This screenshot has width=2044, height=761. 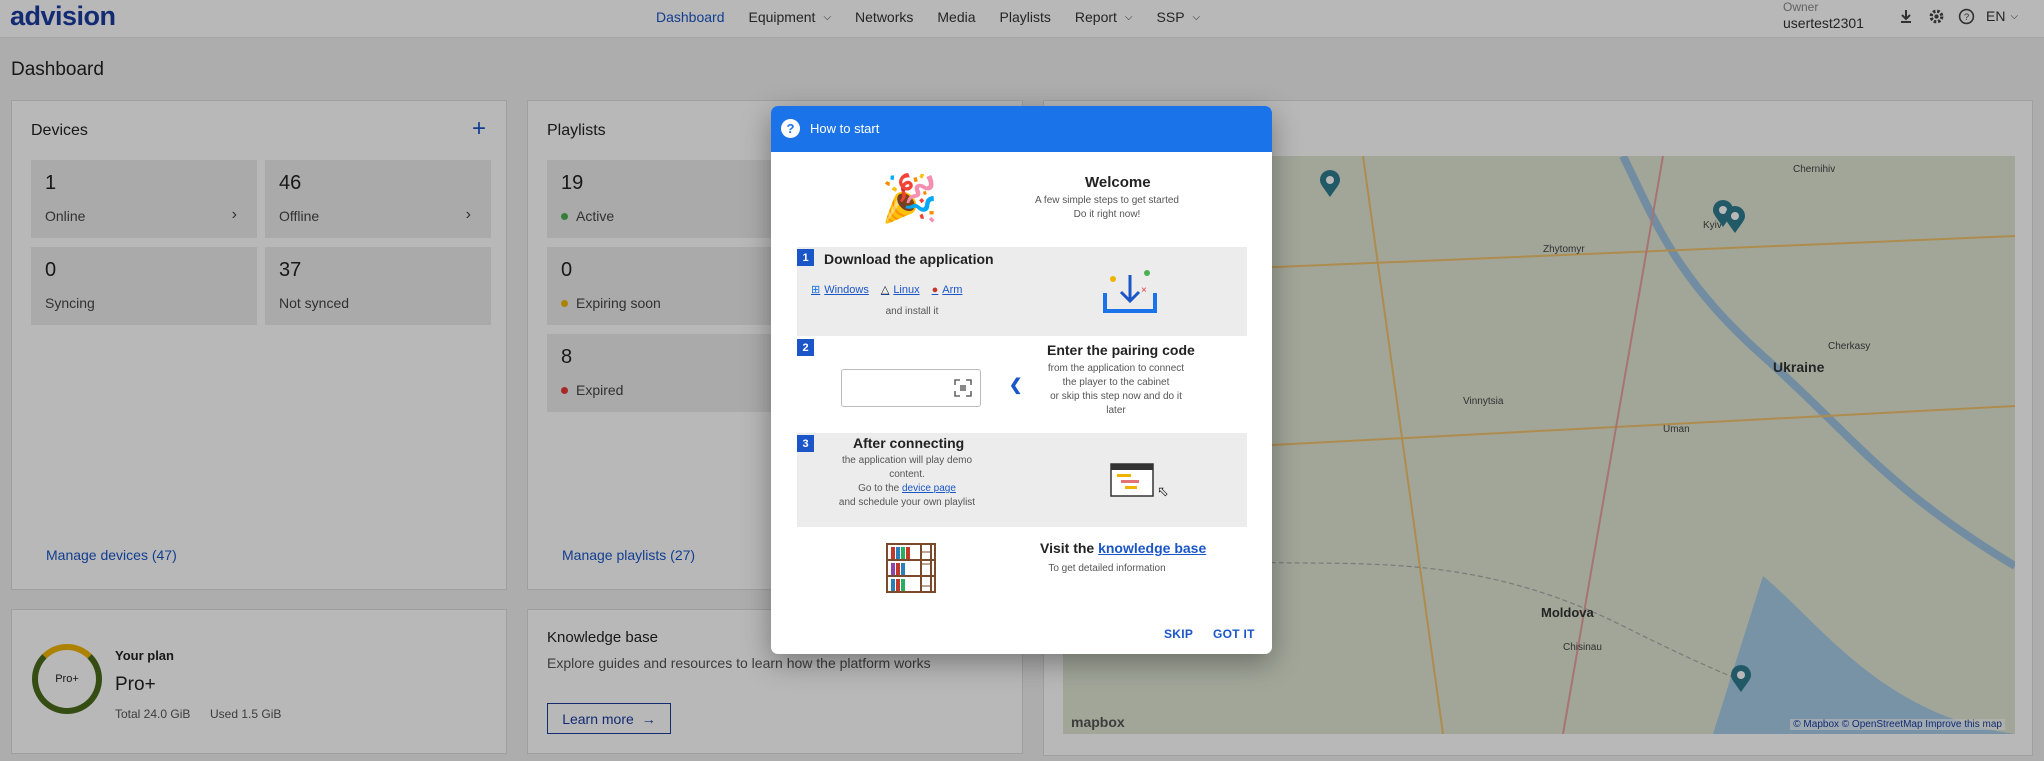 I want to click on linux-icon: △, so click(x=885, y=290).